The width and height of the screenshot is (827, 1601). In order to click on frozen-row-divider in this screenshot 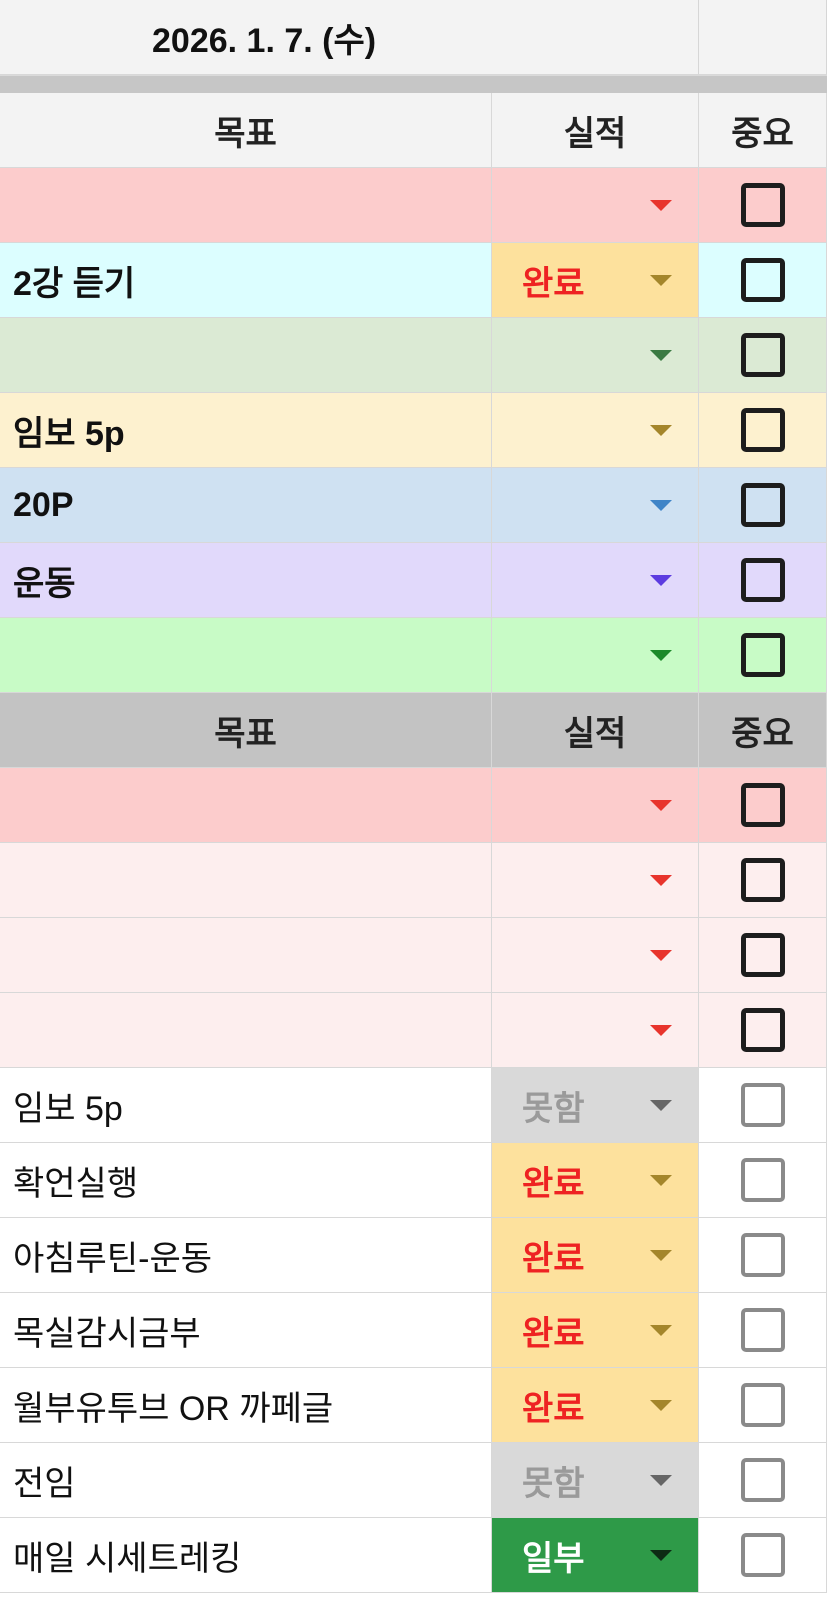, I will do `click(413, 84)`.